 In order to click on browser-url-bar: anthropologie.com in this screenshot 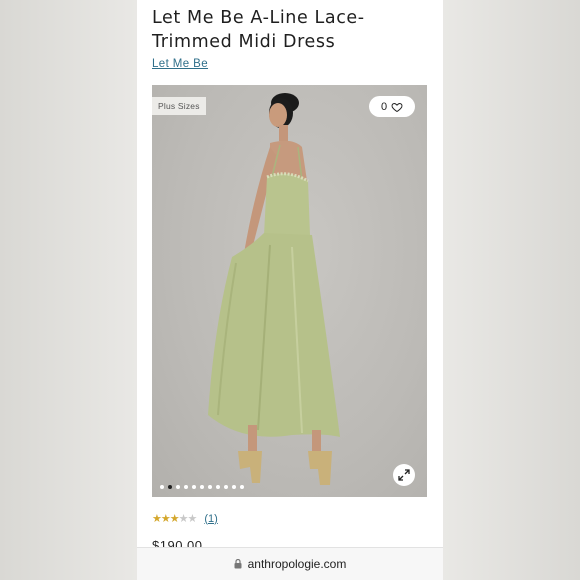, I will do `click(290, 563)`.